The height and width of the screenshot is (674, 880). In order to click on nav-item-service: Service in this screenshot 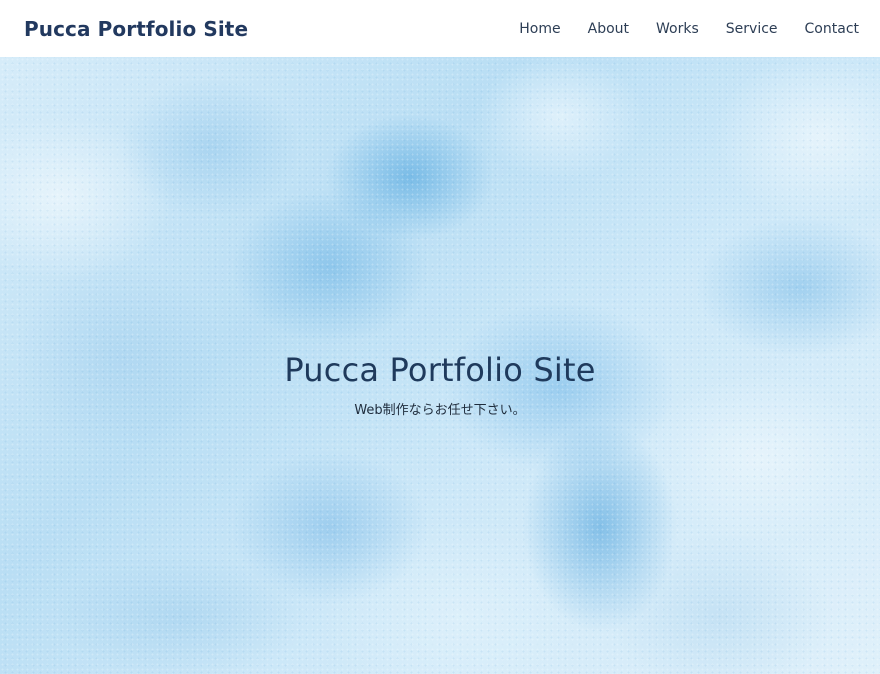, I will do `click(752, 29)`.